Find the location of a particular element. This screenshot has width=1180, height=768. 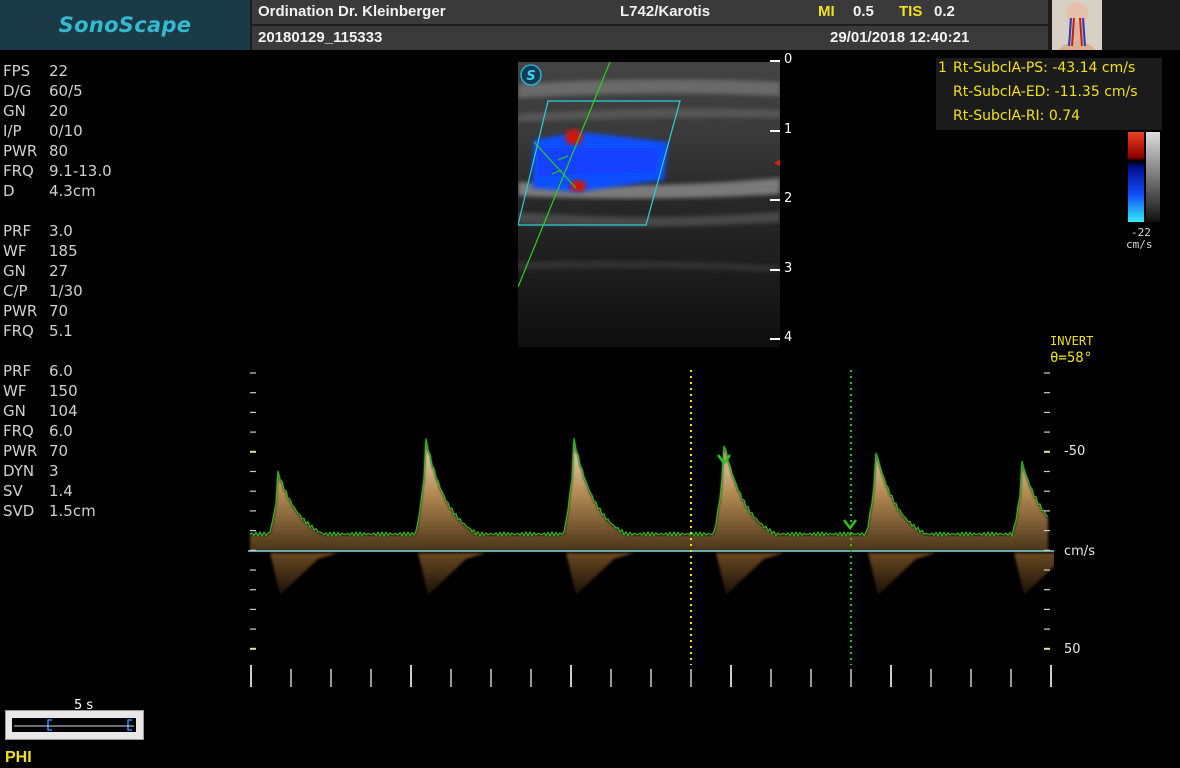

param-value: 1/30 is located at coordinates (66, 291).